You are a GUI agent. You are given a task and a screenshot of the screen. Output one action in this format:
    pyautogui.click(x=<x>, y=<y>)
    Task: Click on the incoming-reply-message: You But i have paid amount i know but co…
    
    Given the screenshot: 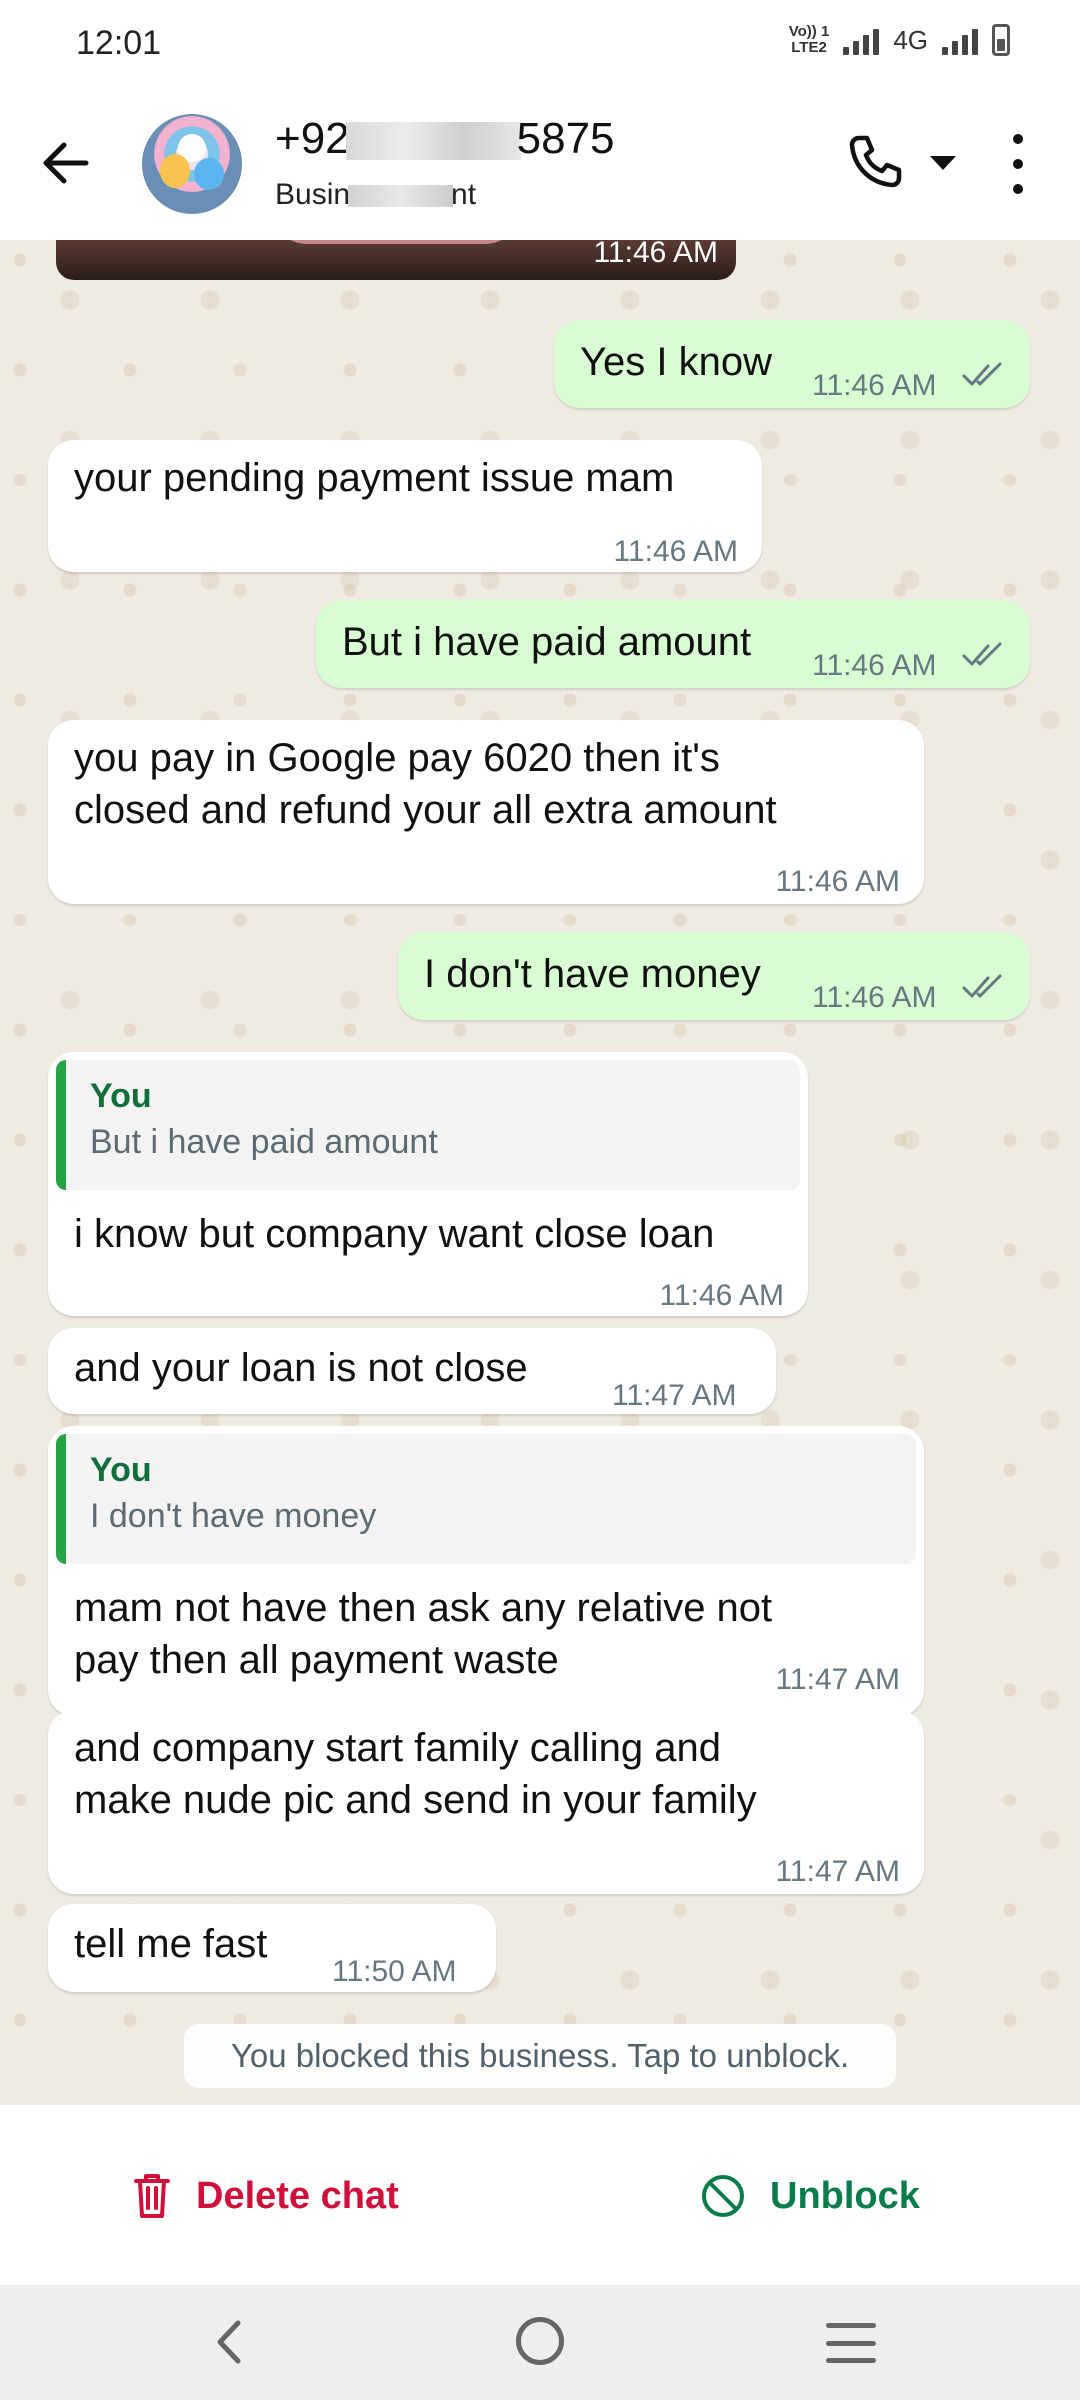 What is the action you would take?
    pyautogui.click(x=428, y=1184)
    